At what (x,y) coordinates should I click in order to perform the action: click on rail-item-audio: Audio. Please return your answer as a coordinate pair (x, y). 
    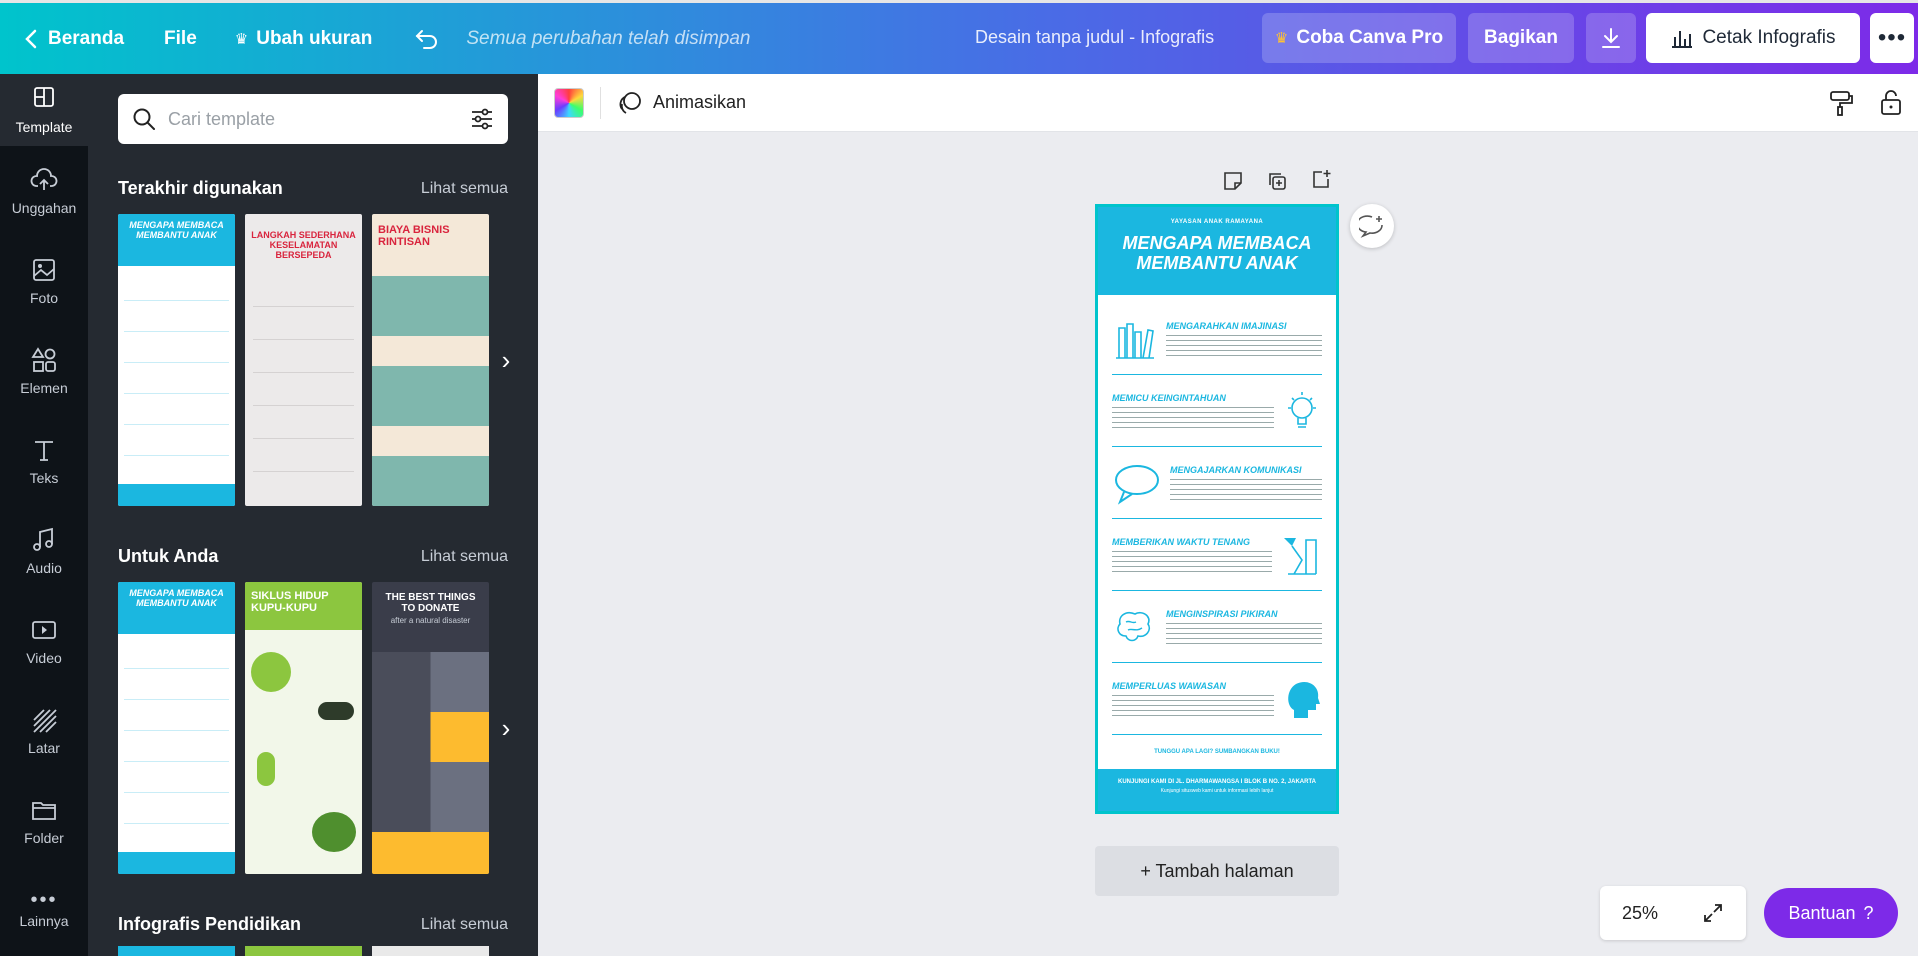
    Looking at the image, I should click on (44, 551).